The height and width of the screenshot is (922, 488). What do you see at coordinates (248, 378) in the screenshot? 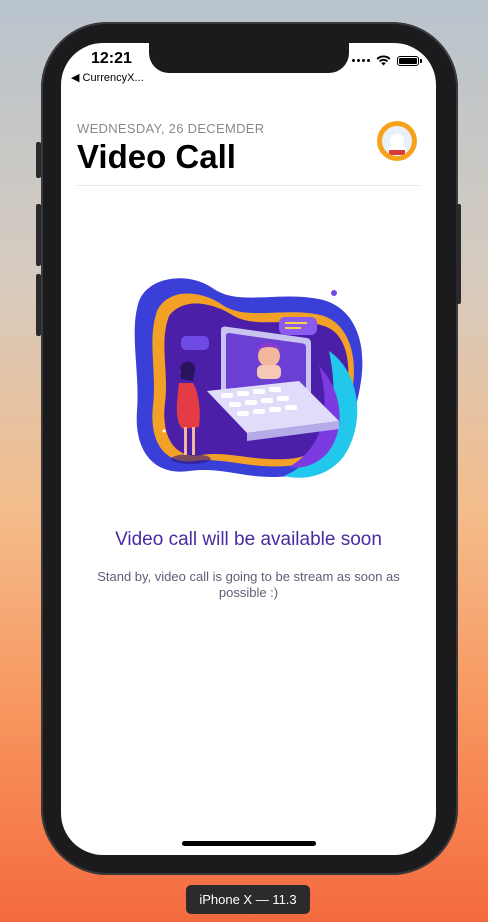
I see `video-call-illustration` at bounding box center [248, 378].